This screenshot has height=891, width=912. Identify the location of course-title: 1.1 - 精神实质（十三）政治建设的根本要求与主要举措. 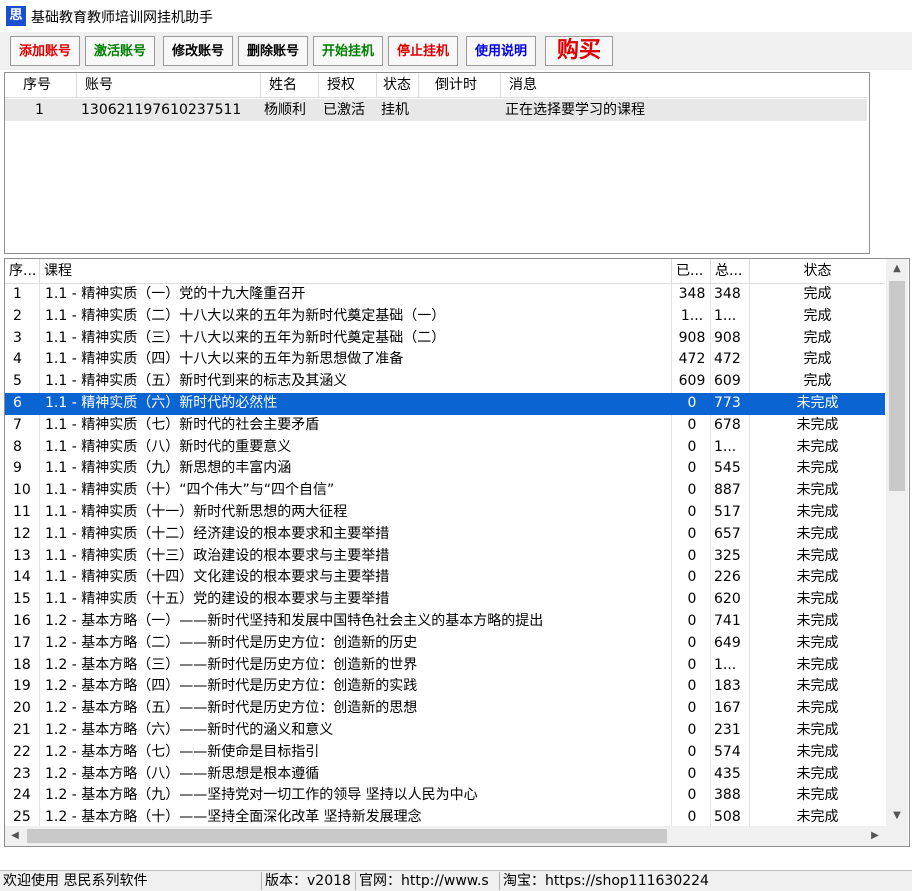
(217, 555).